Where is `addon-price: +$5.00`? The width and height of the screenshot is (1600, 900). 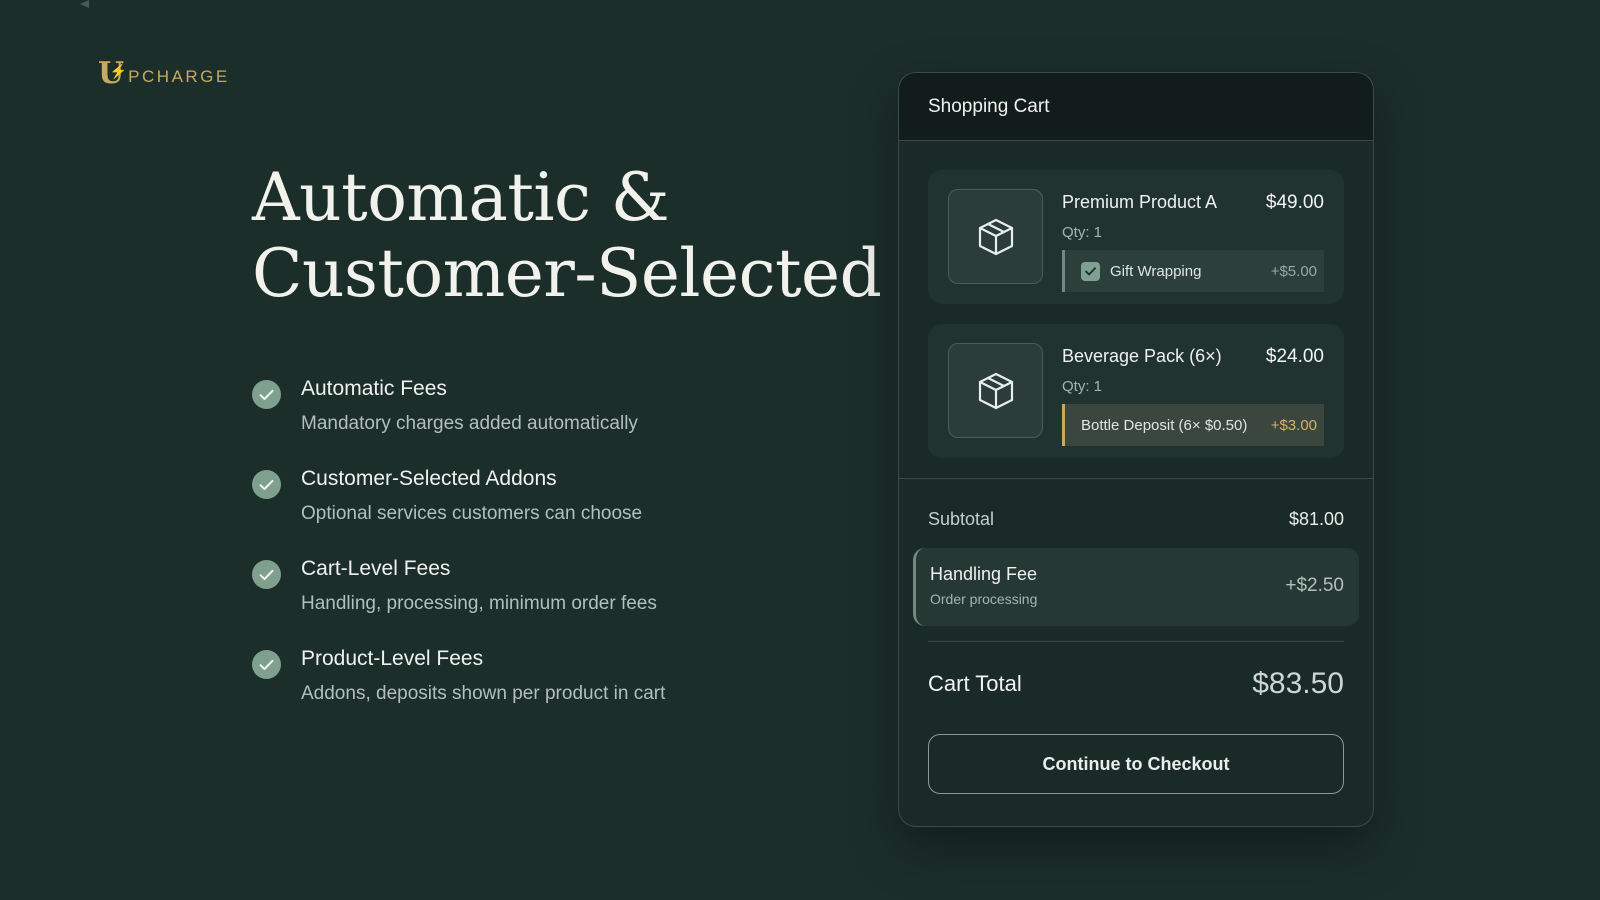
addon-price: +$5.00 is located at coordinates (1293, 271).